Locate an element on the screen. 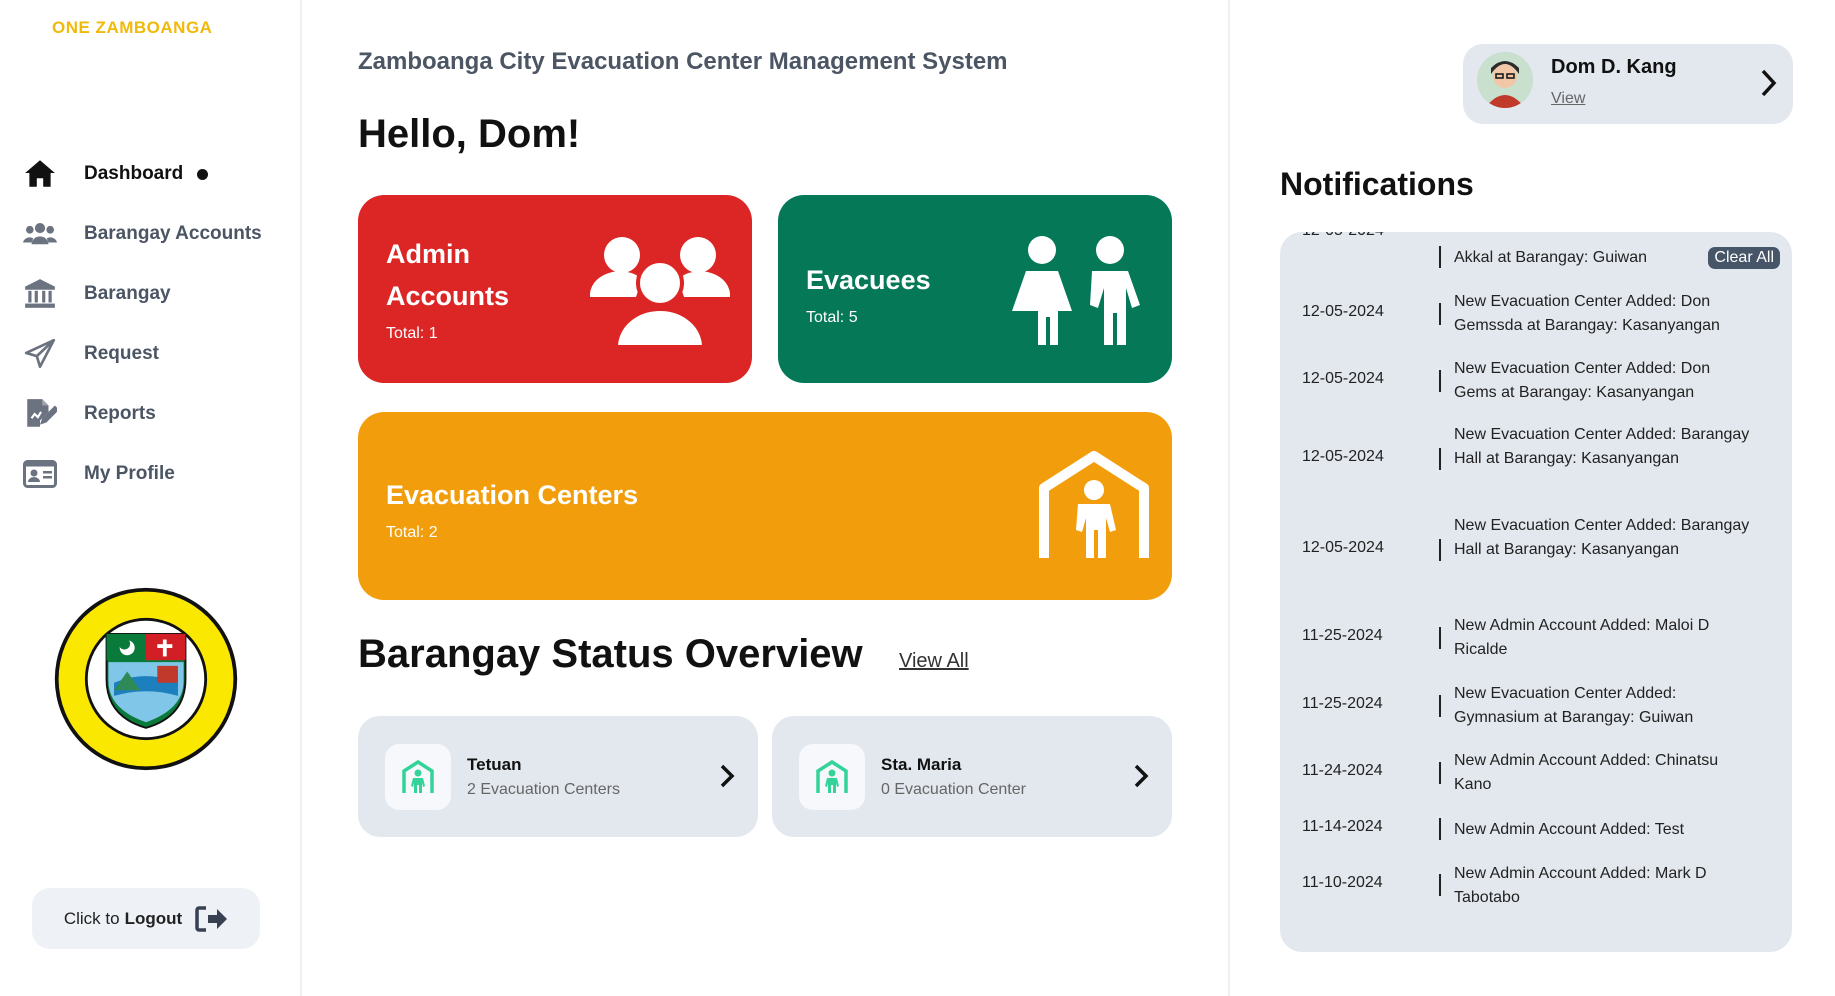  notification-message: New Admin Account Added: Maloi D Ricalde is located at coordinates (1582, 637).